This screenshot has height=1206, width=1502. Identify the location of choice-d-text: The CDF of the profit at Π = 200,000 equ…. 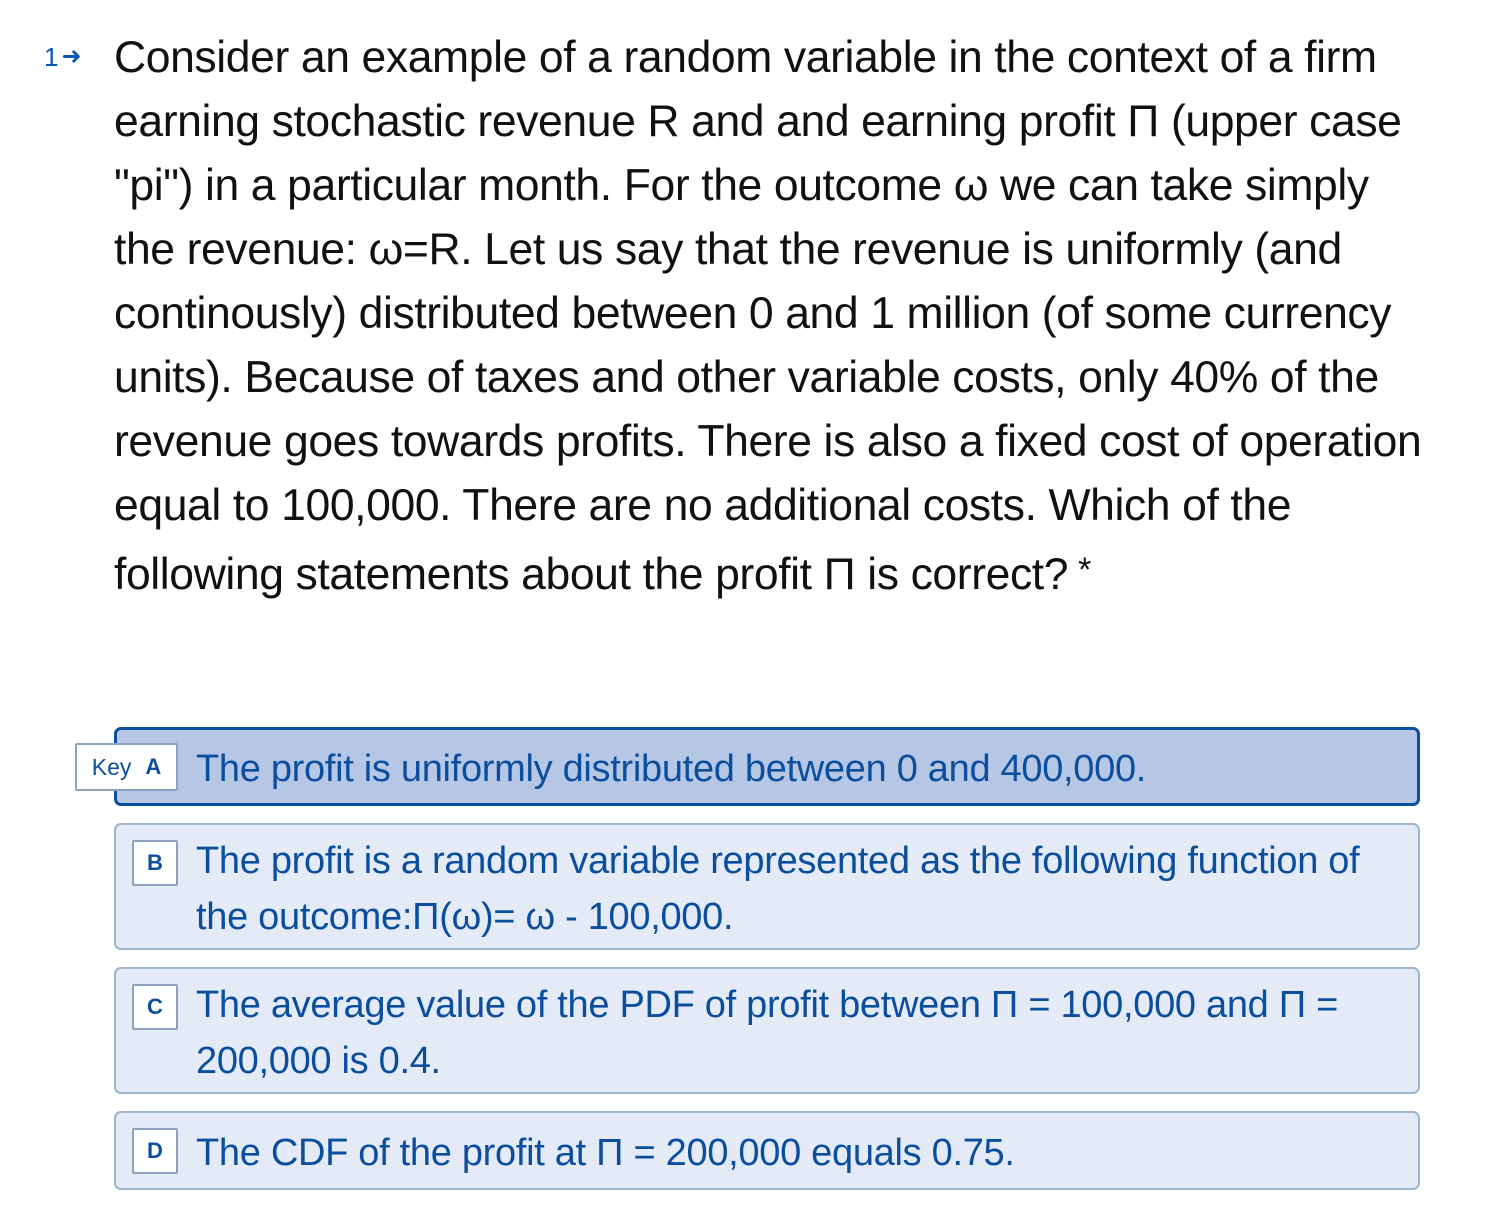
(605, 1153).